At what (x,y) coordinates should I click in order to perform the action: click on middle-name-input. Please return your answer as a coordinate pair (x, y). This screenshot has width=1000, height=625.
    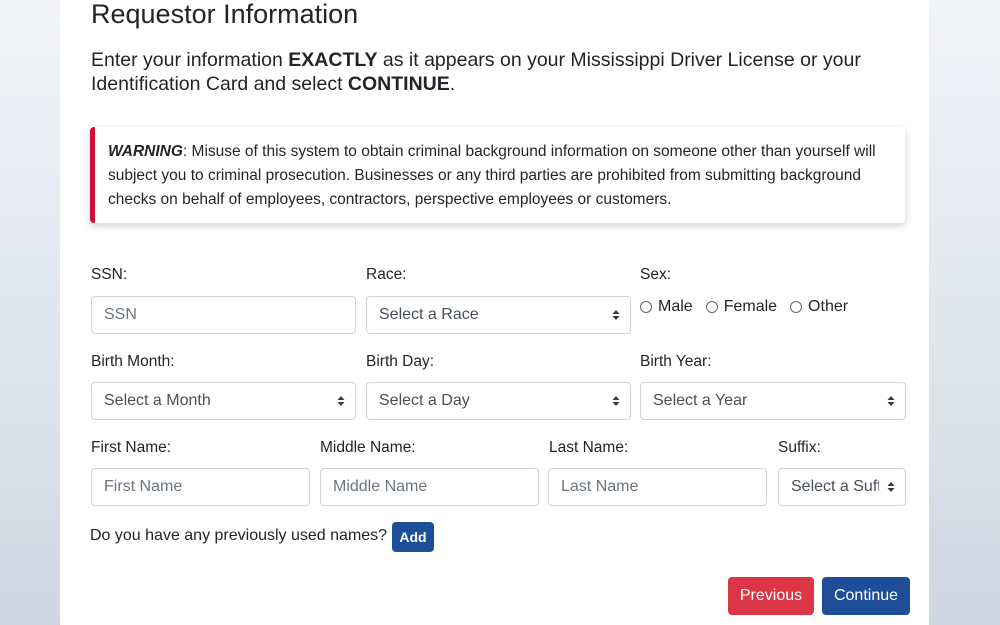
    Looking at the image, I should click on (429, 487).